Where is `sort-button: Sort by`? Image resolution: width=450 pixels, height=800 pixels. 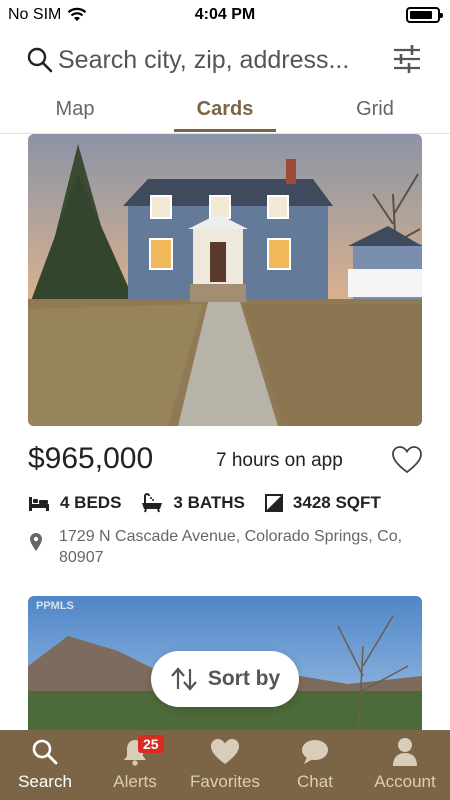
sort-button: Sort by is located at coordinates (225, 679).